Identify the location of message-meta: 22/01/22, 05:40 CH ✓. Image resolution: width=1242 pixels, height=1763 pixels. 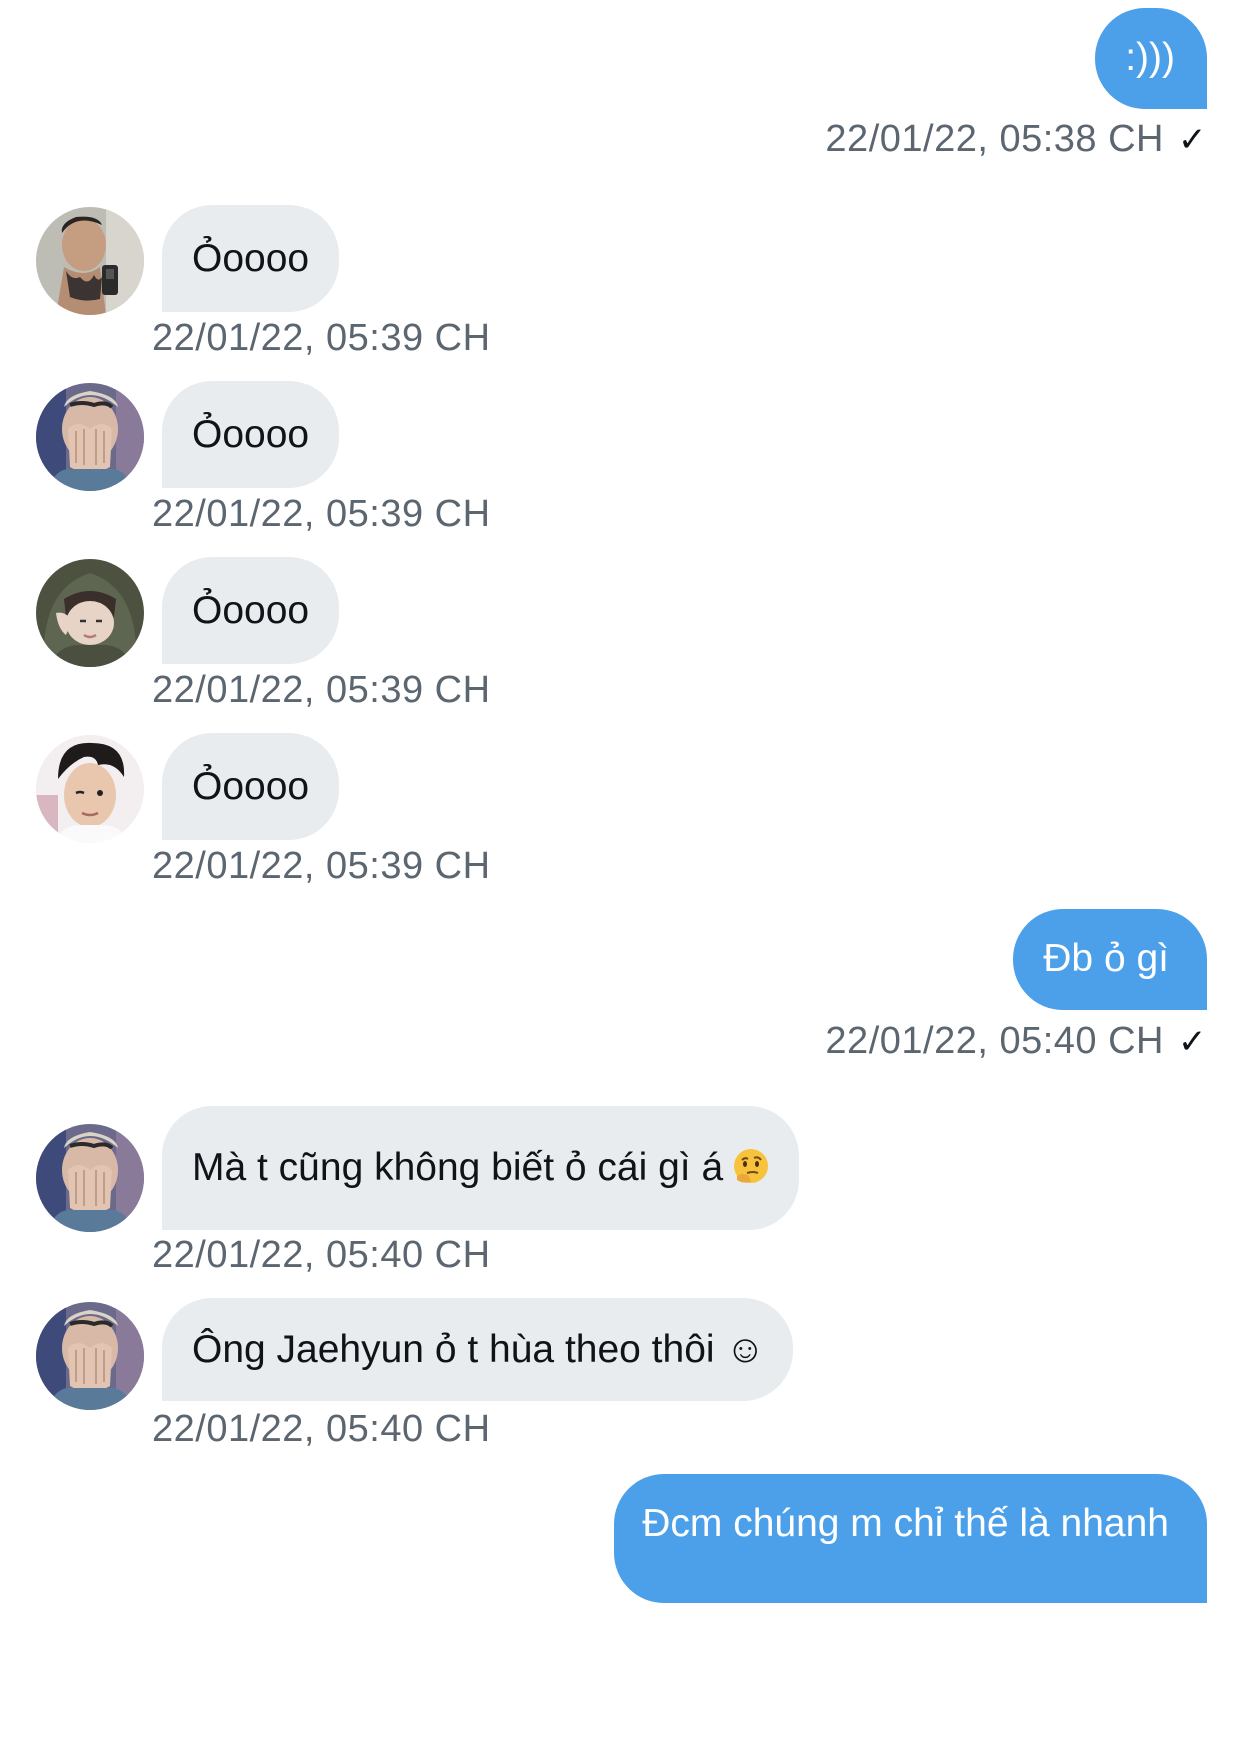
(1016, 1041).